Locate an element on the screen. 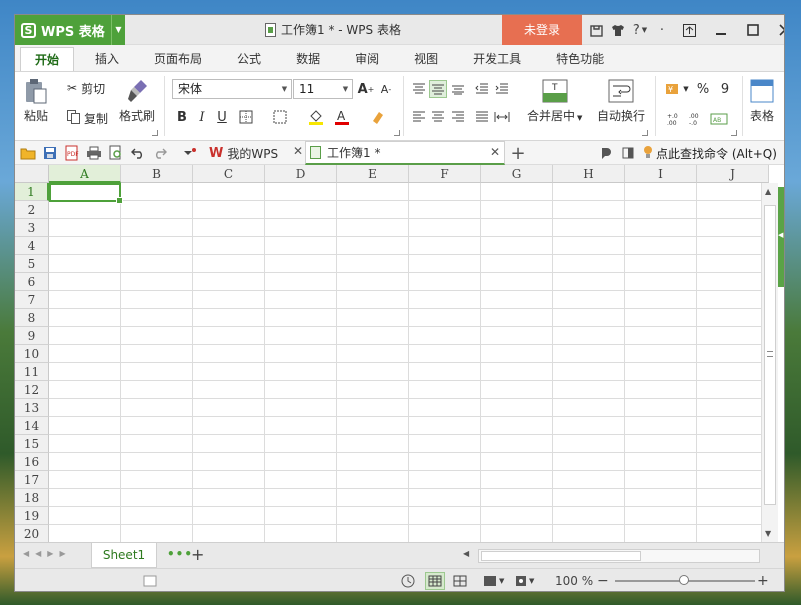 This screenshot has width=801, height=605. column-header-e: E is located at coordinates (373, 174).